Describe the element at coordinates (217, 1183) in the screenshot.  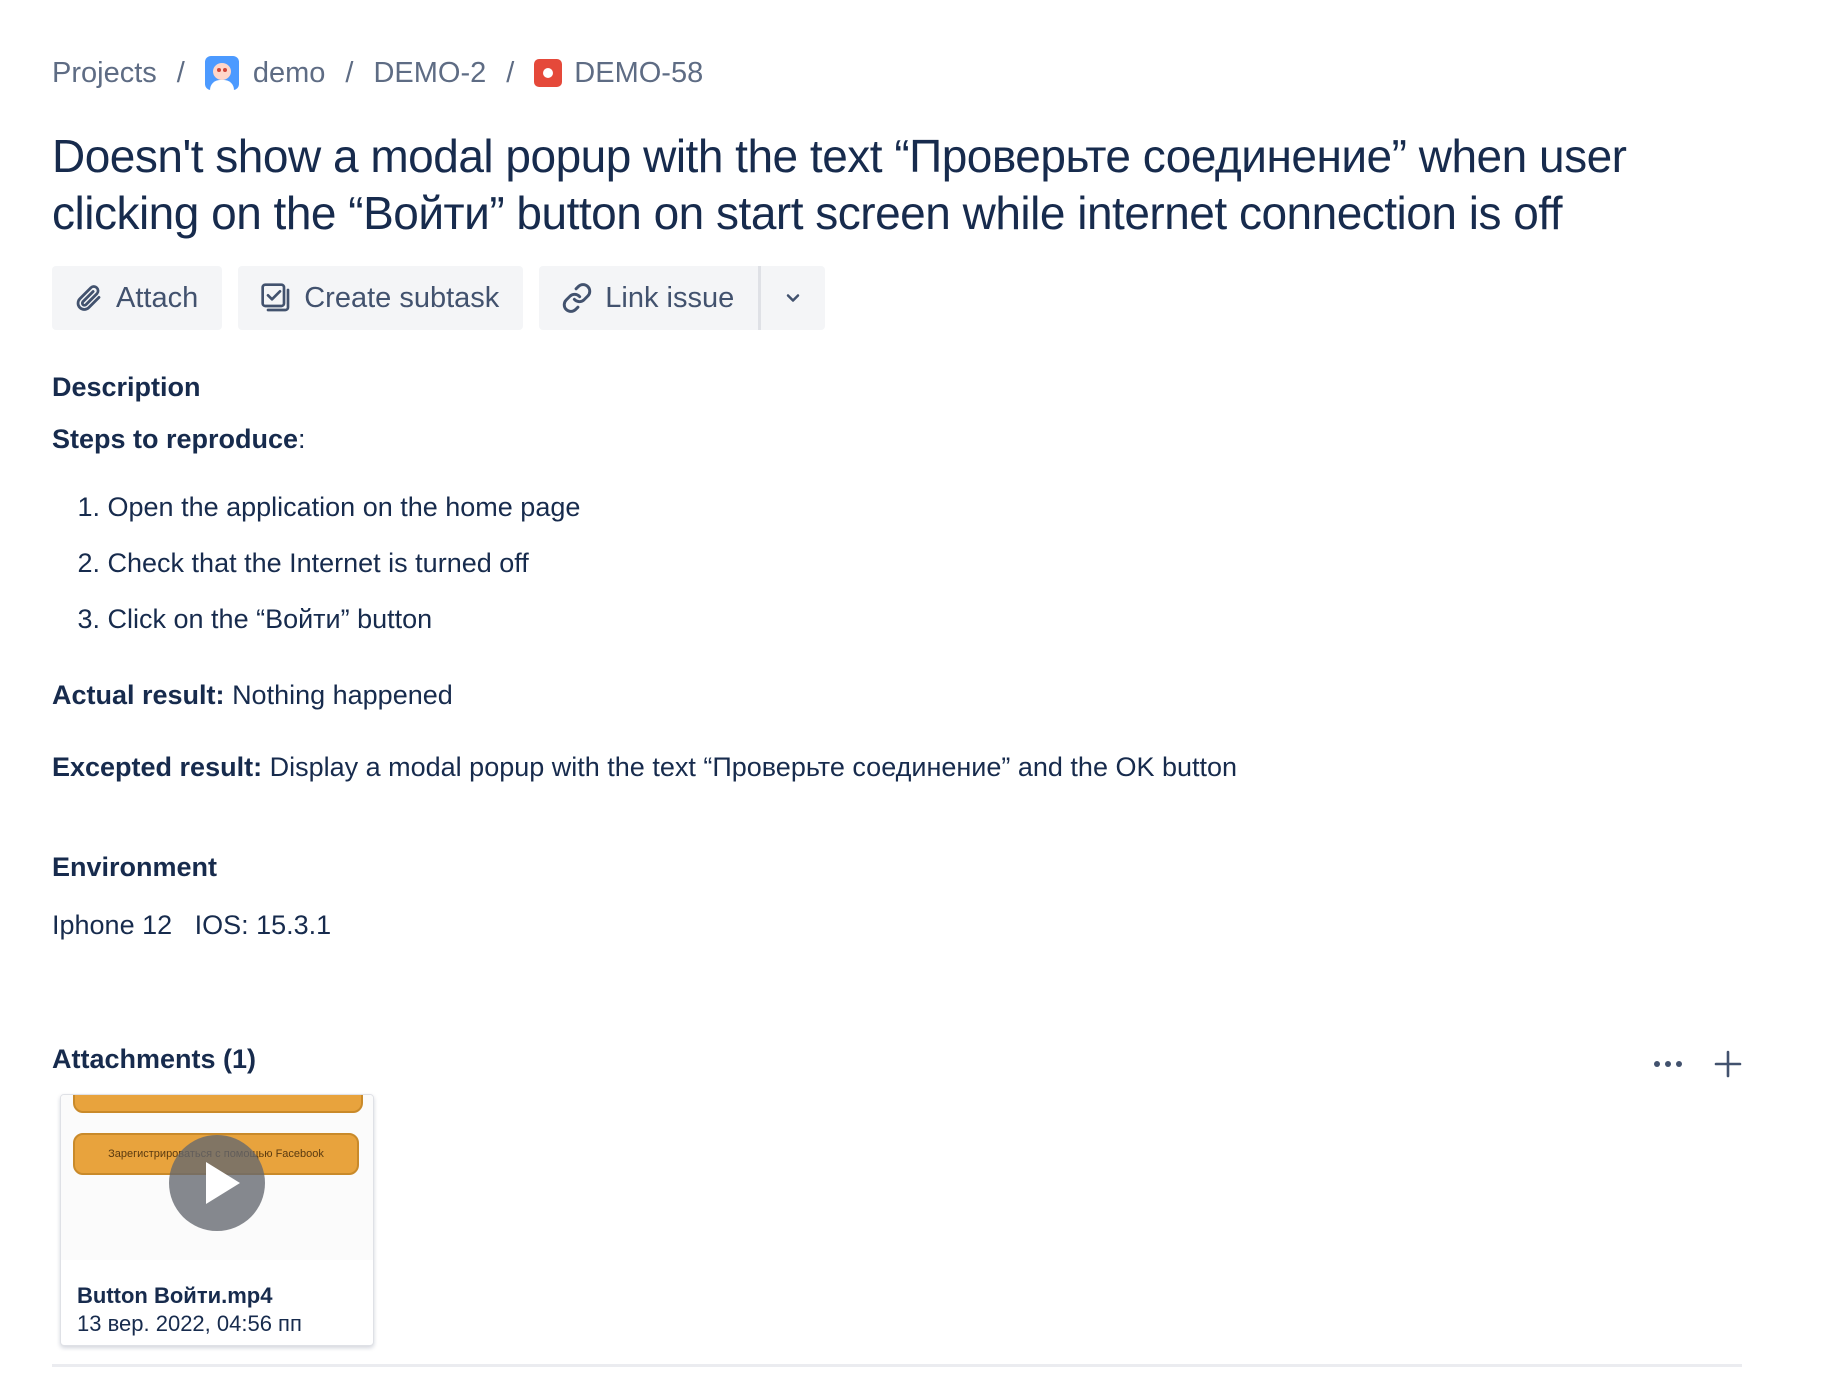
I see `play-icon` at that location.